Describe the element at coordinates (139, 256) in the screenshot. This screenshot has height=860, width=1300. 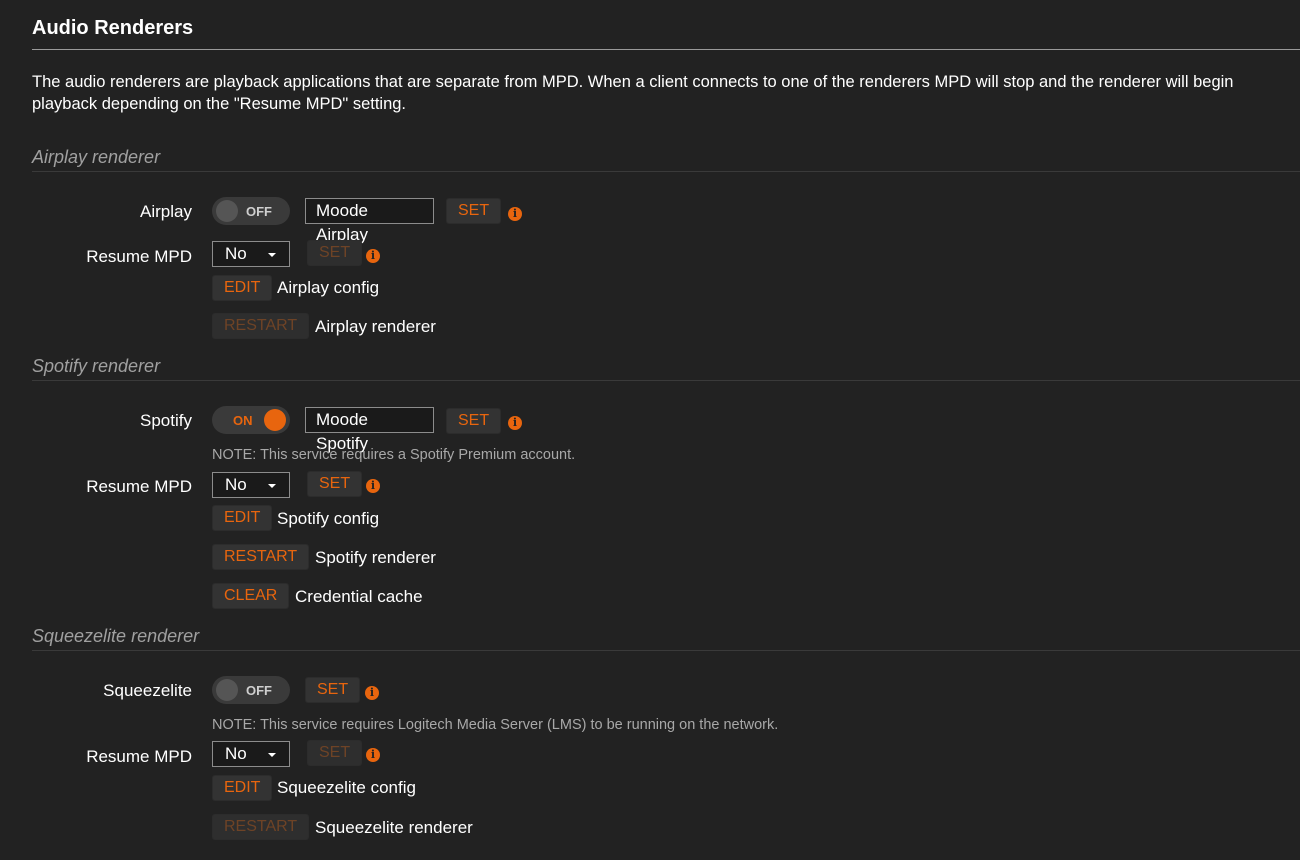
I see `airplay-resume-label: Resume MPD` at that location.